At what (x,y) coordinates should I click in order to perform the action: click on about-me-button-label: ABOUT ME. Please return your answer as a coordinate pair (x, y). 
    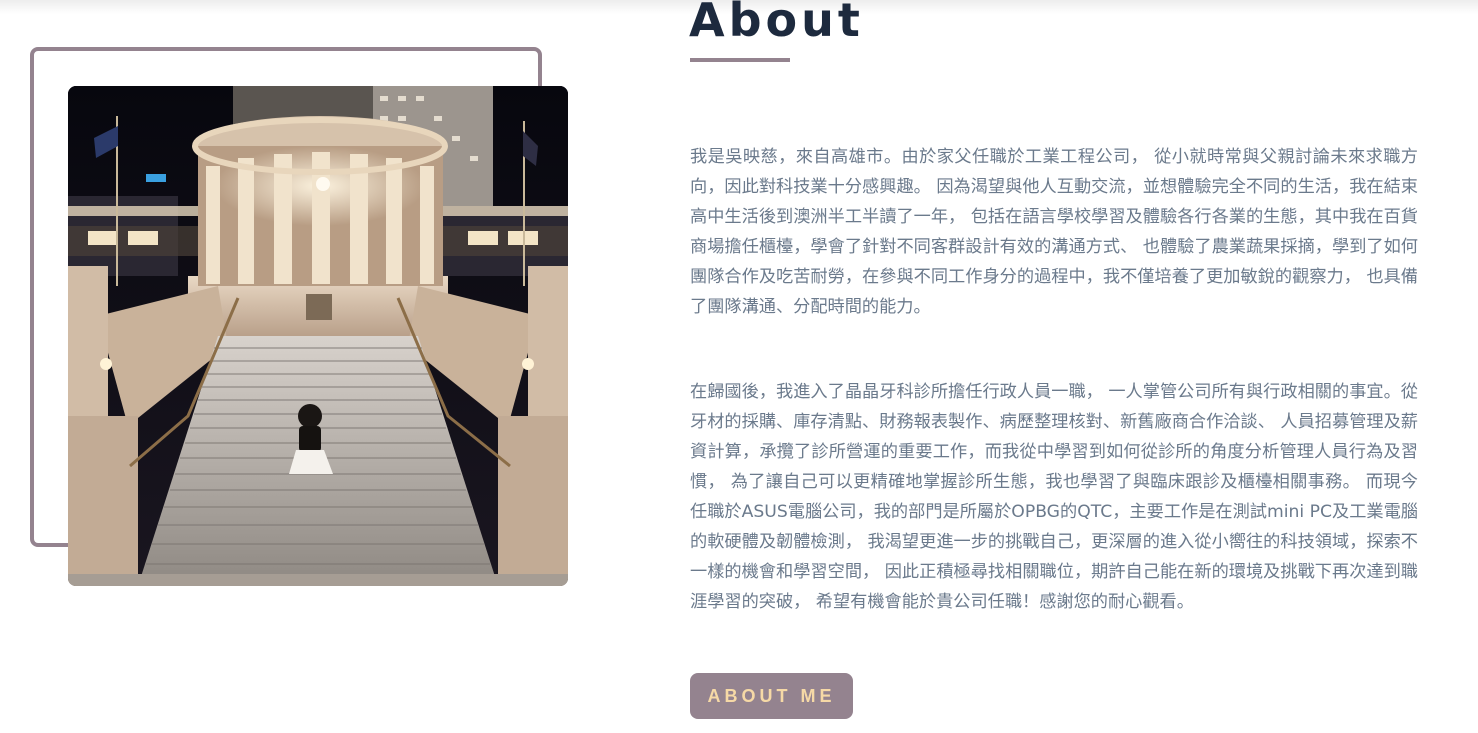
    Looking at the image, I should click on (771, 695).